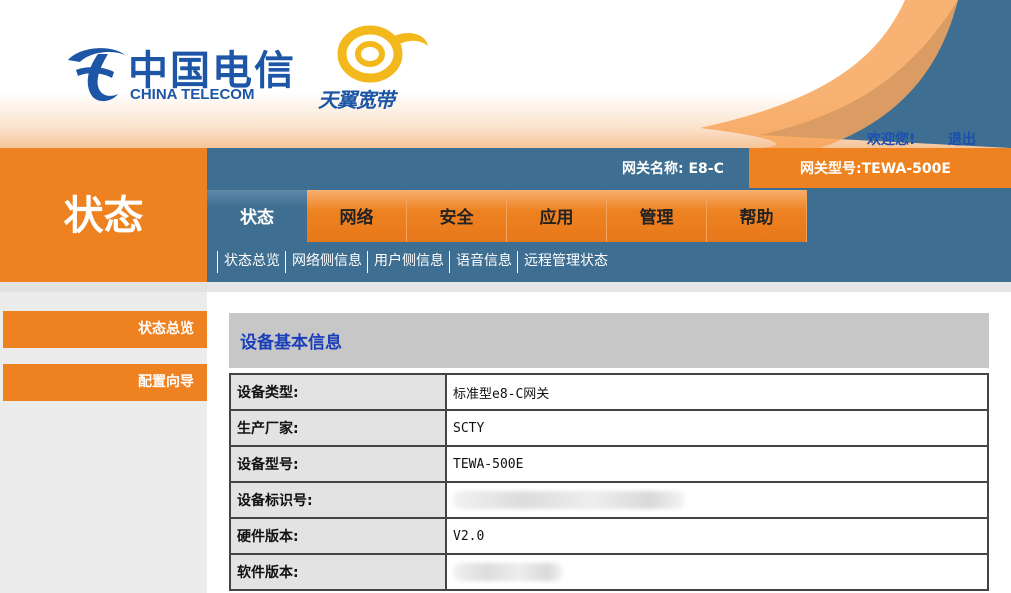  Describe the element at coordinates (251, 262) in the screenshot. I see `subnav-status-overview: 状态总览` at that location.